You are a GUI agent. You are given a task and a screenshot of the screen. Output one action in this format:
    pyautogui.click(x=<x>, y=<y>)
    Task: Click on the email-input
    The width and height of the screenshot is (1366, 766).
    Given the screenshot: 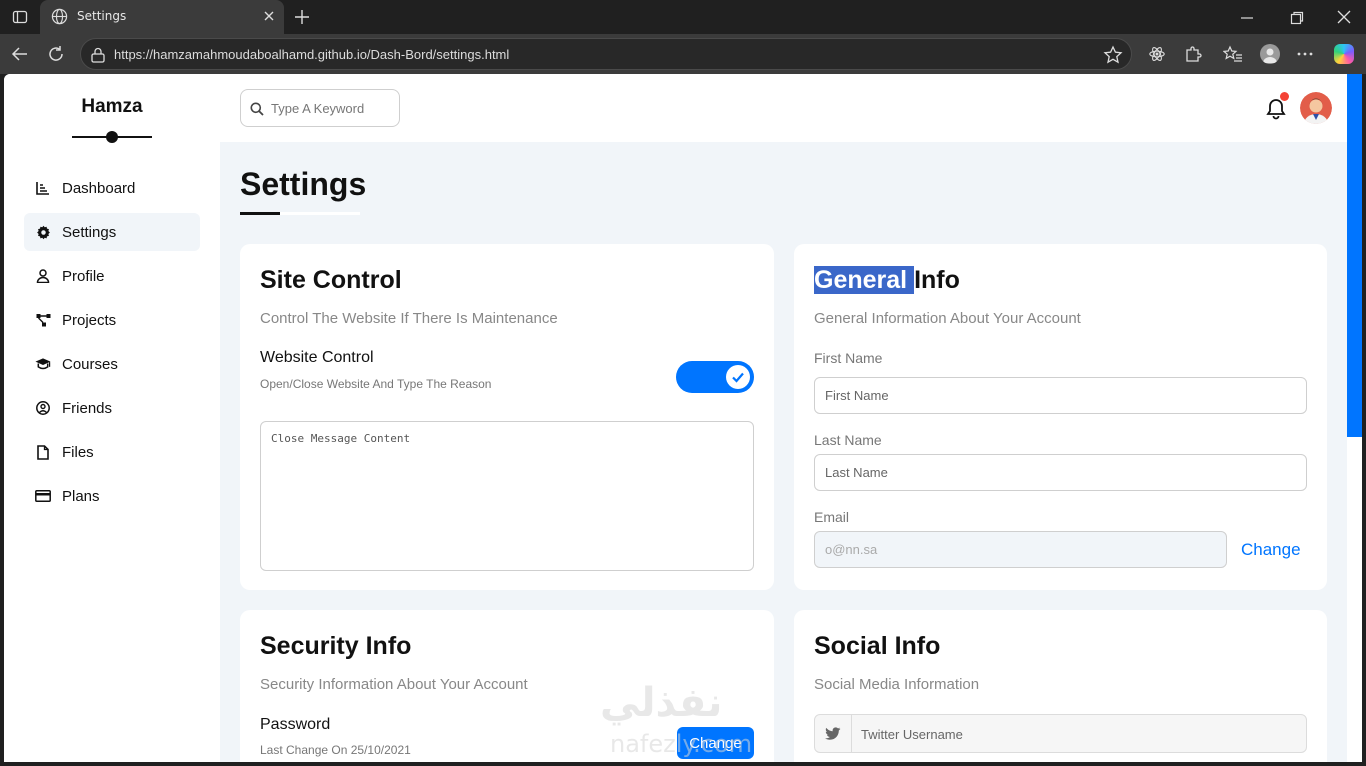 What is the action you would take?
    pyautogui.click(x=1020, y=549)
    